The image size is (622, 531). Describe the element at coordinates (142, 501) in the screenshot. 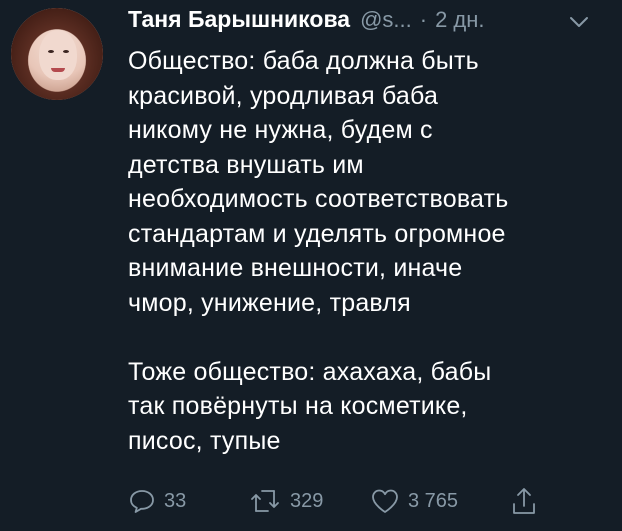

I see `reply-bubble-icon` at that location.